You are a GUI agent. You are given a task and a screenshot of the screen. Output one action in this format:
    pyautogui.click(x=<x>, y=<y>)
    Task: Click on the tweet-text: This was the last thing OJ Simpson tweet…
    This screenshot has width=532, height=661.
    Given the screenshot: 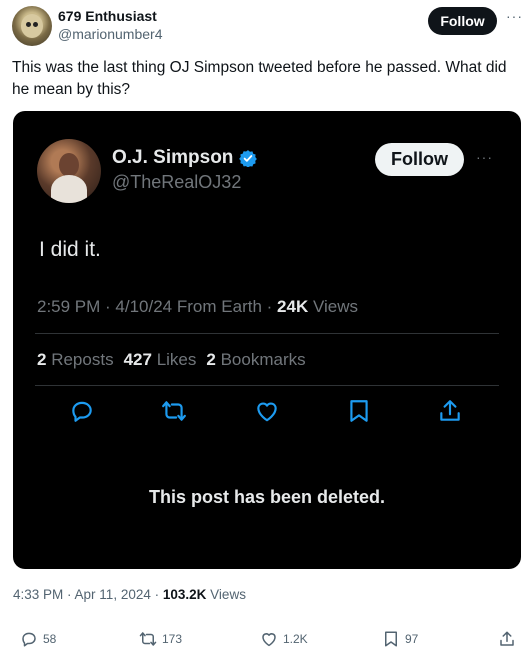 What is the action you would take?
    pyautogui.click(x=259, y=78)
    